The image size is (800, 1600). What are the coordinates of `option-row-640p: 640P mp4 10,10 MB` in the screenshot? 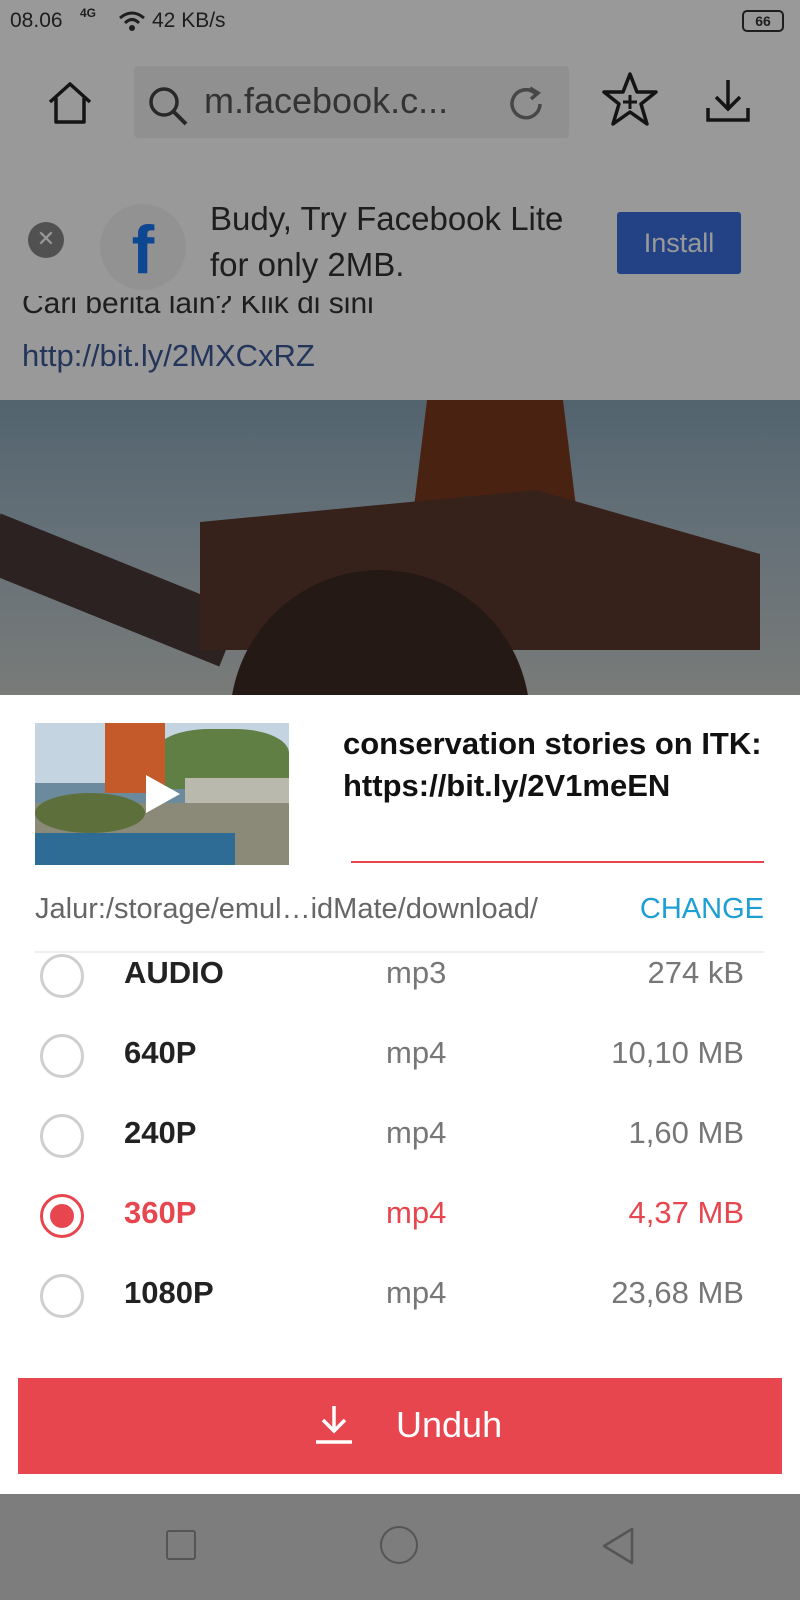 It's located at (400, 1056).